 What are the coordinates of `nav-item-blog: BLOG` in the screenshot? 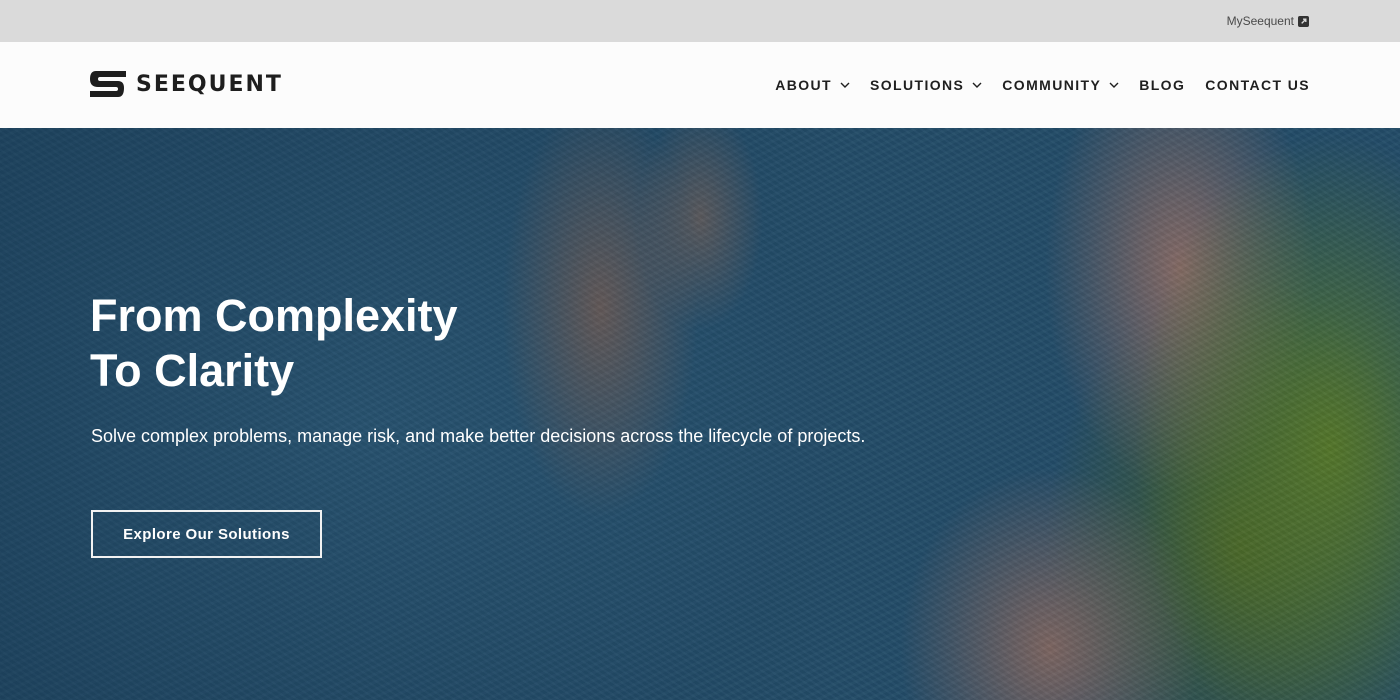 It's located at (1162, 85).